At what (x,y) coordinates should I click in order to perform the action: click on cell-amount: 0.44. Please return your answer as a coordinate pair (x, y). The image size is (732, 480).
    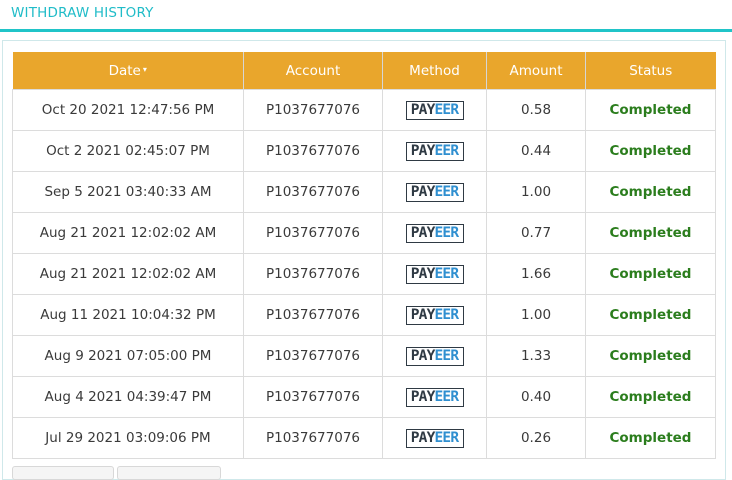
    Looking at the image, I should click on (536, 151).